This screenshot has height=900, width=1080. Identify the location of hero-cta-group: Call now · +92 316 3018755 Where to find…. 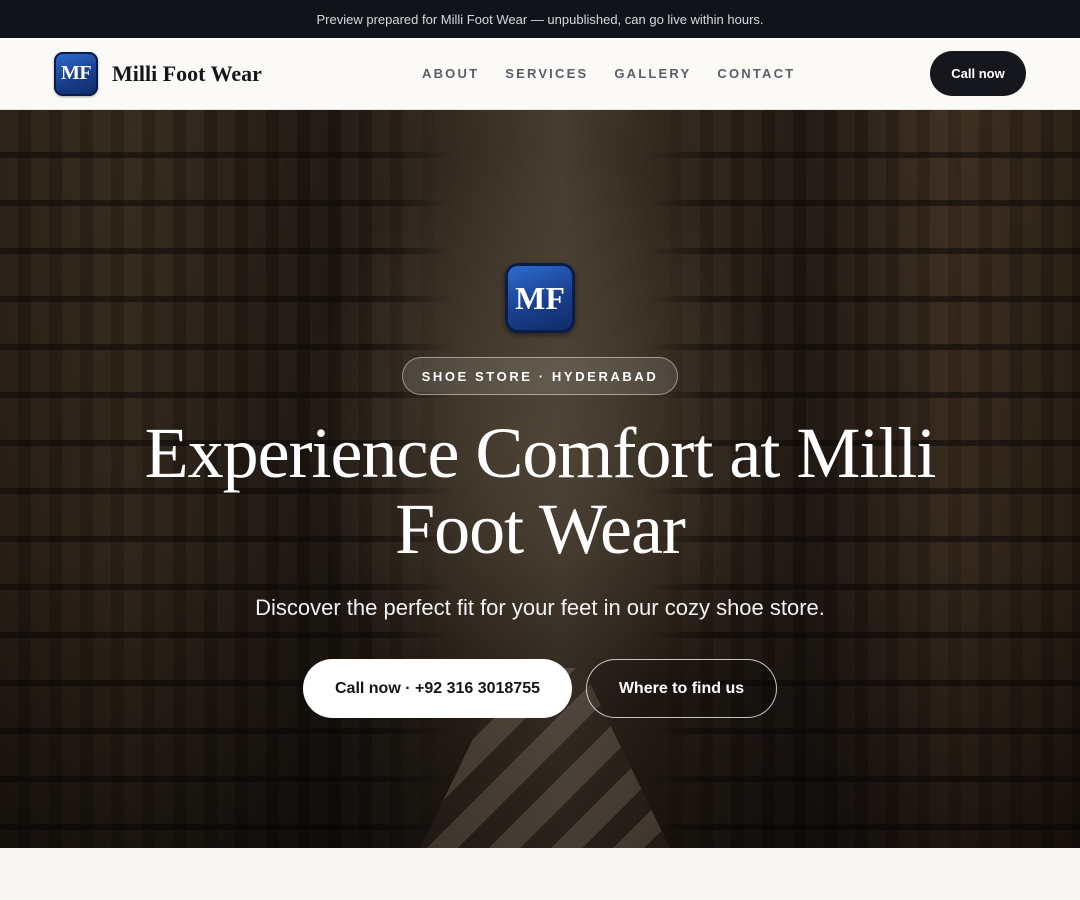
(540, 688).